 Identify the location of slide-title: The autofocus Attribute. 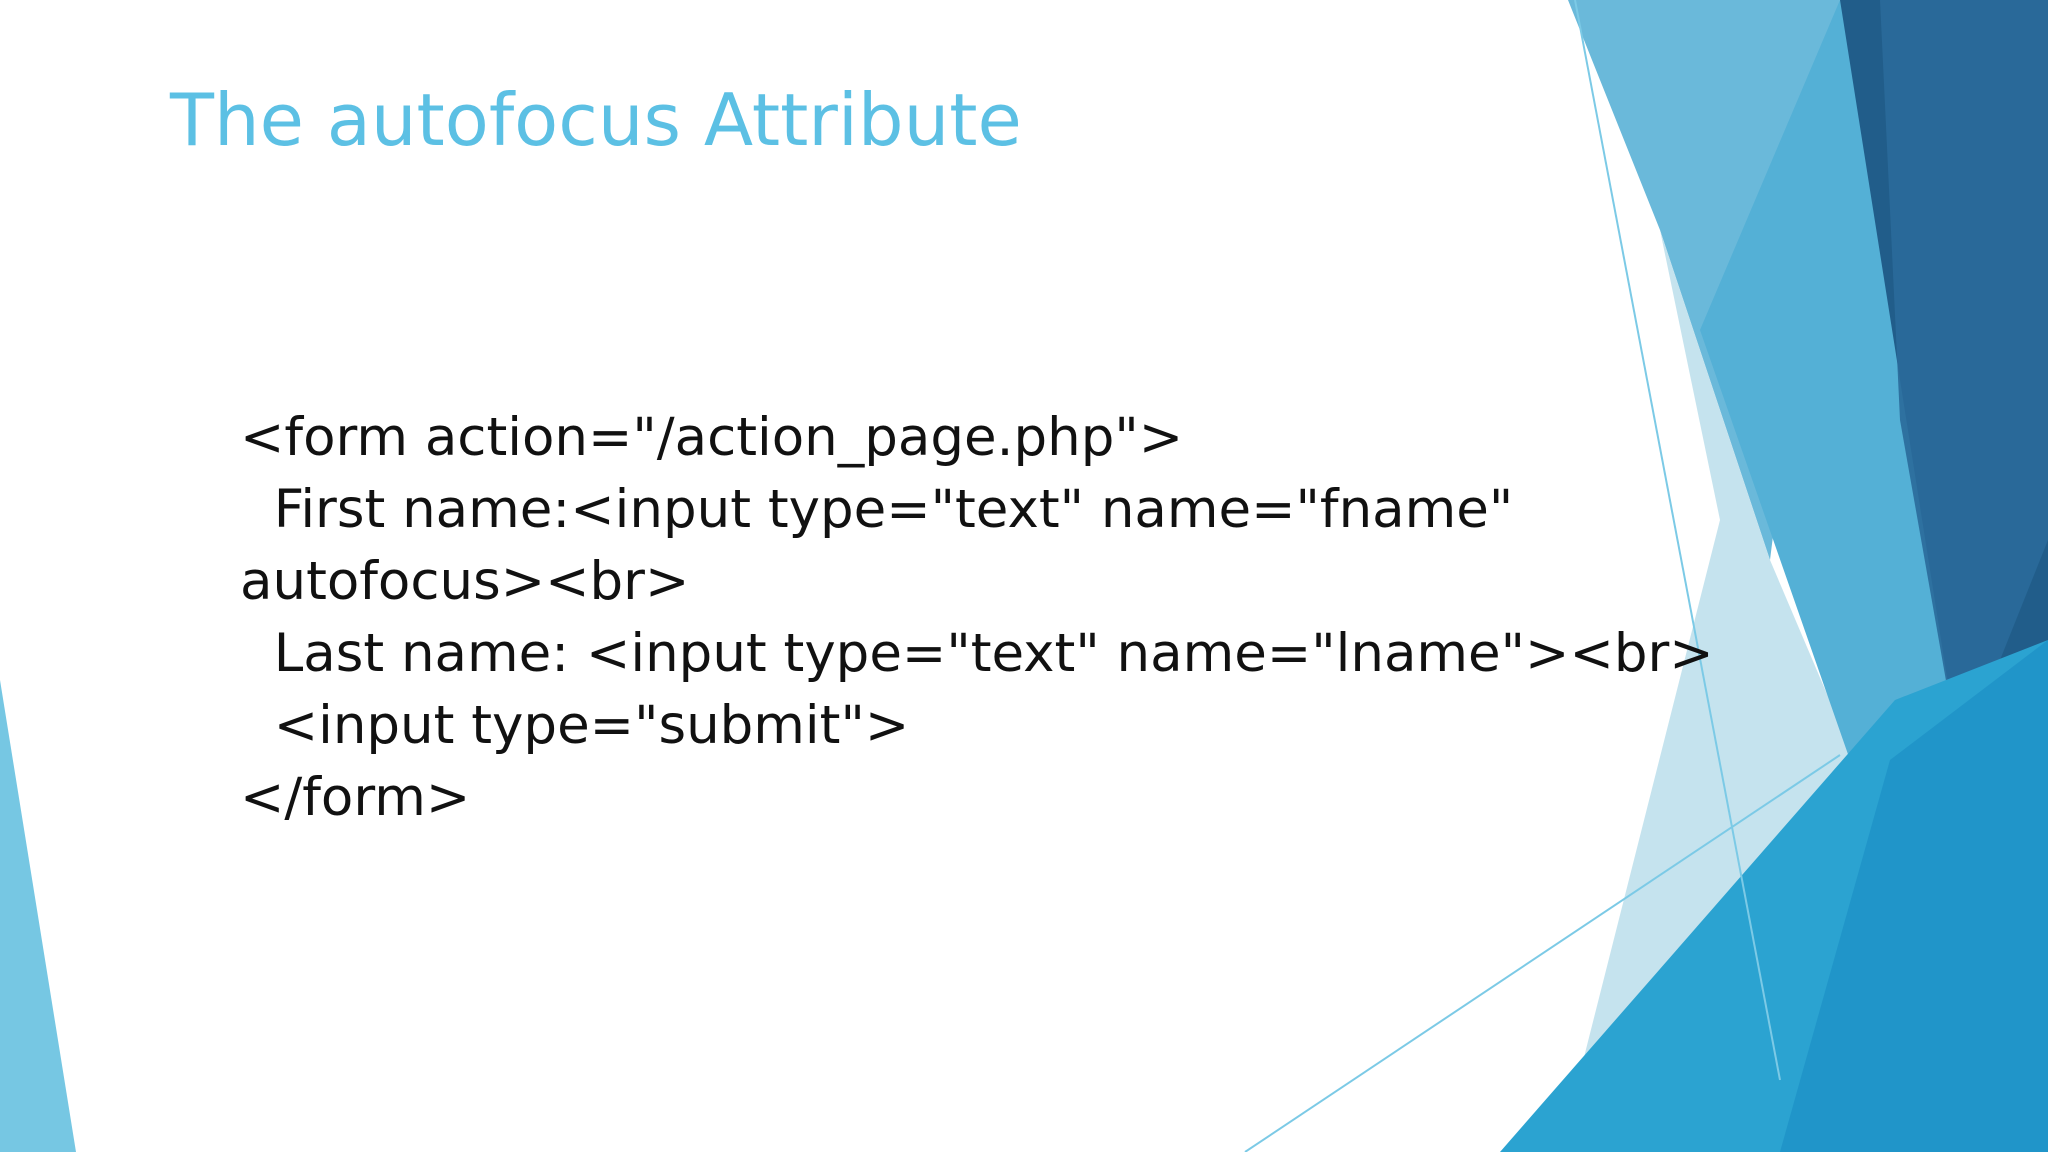
(596, 120).